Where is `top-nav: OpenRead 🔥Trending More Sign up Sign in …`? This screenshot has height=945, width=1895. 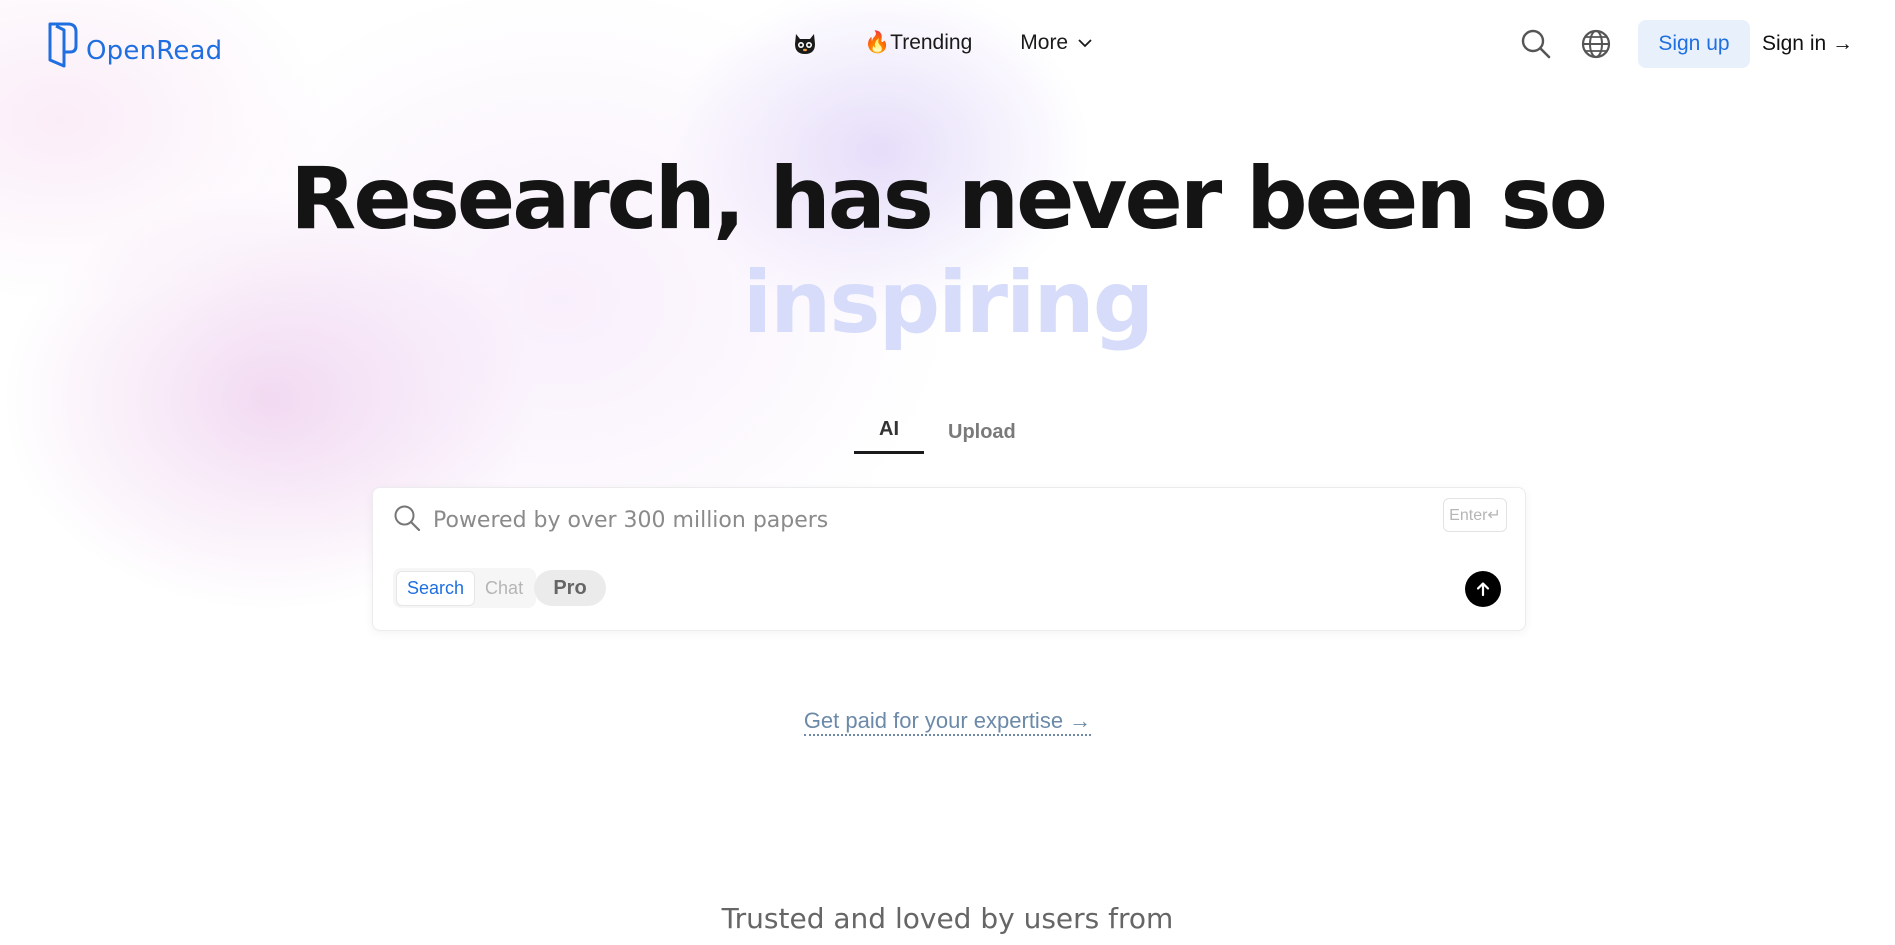 top-nav: OpenRead 🔥Trending More Sign up Sign in … is located at coordinates (947, 46).